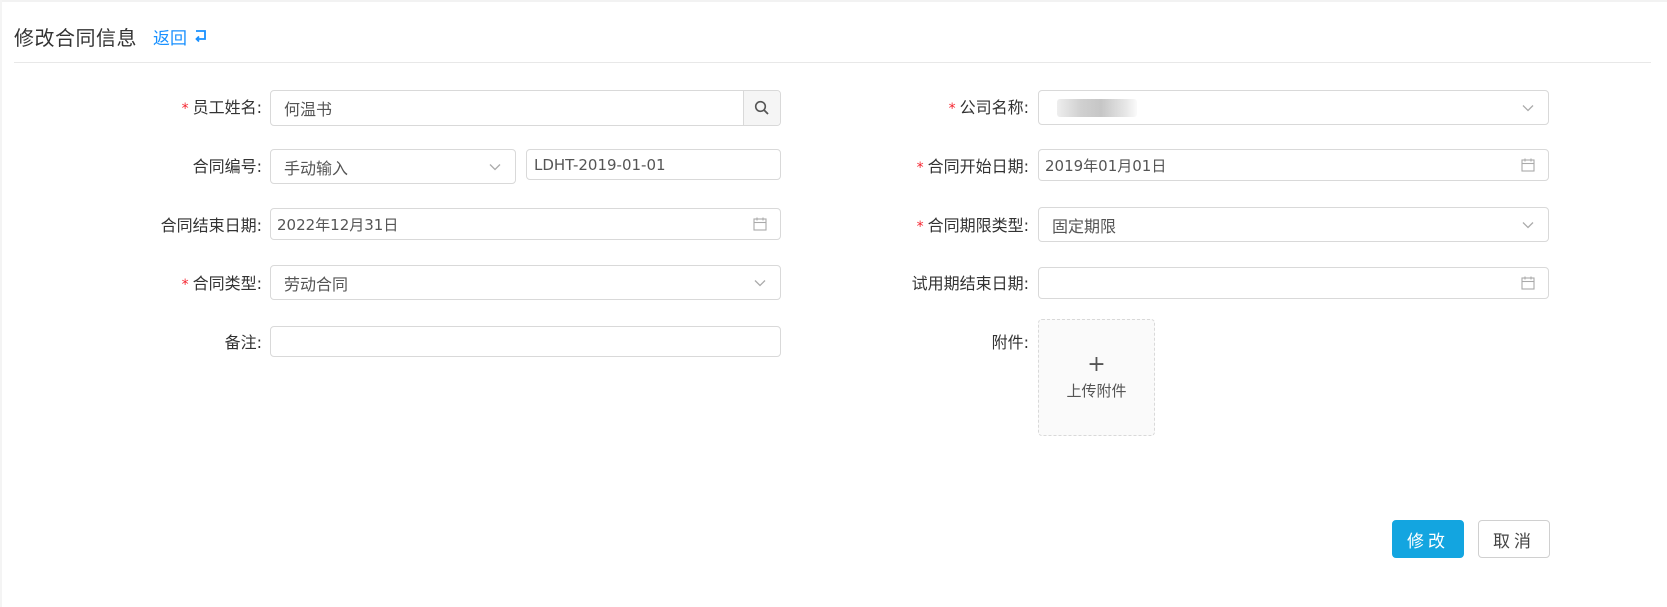  I want to click on contract-number-mode-value: 手动输入, so click(316, 168).